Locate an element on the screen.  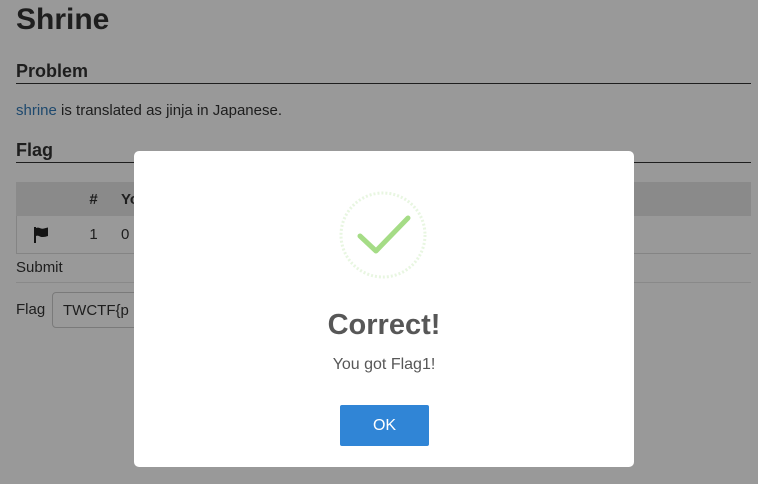
modal-message: You got Flag1! is located at coordinates (384, 364).